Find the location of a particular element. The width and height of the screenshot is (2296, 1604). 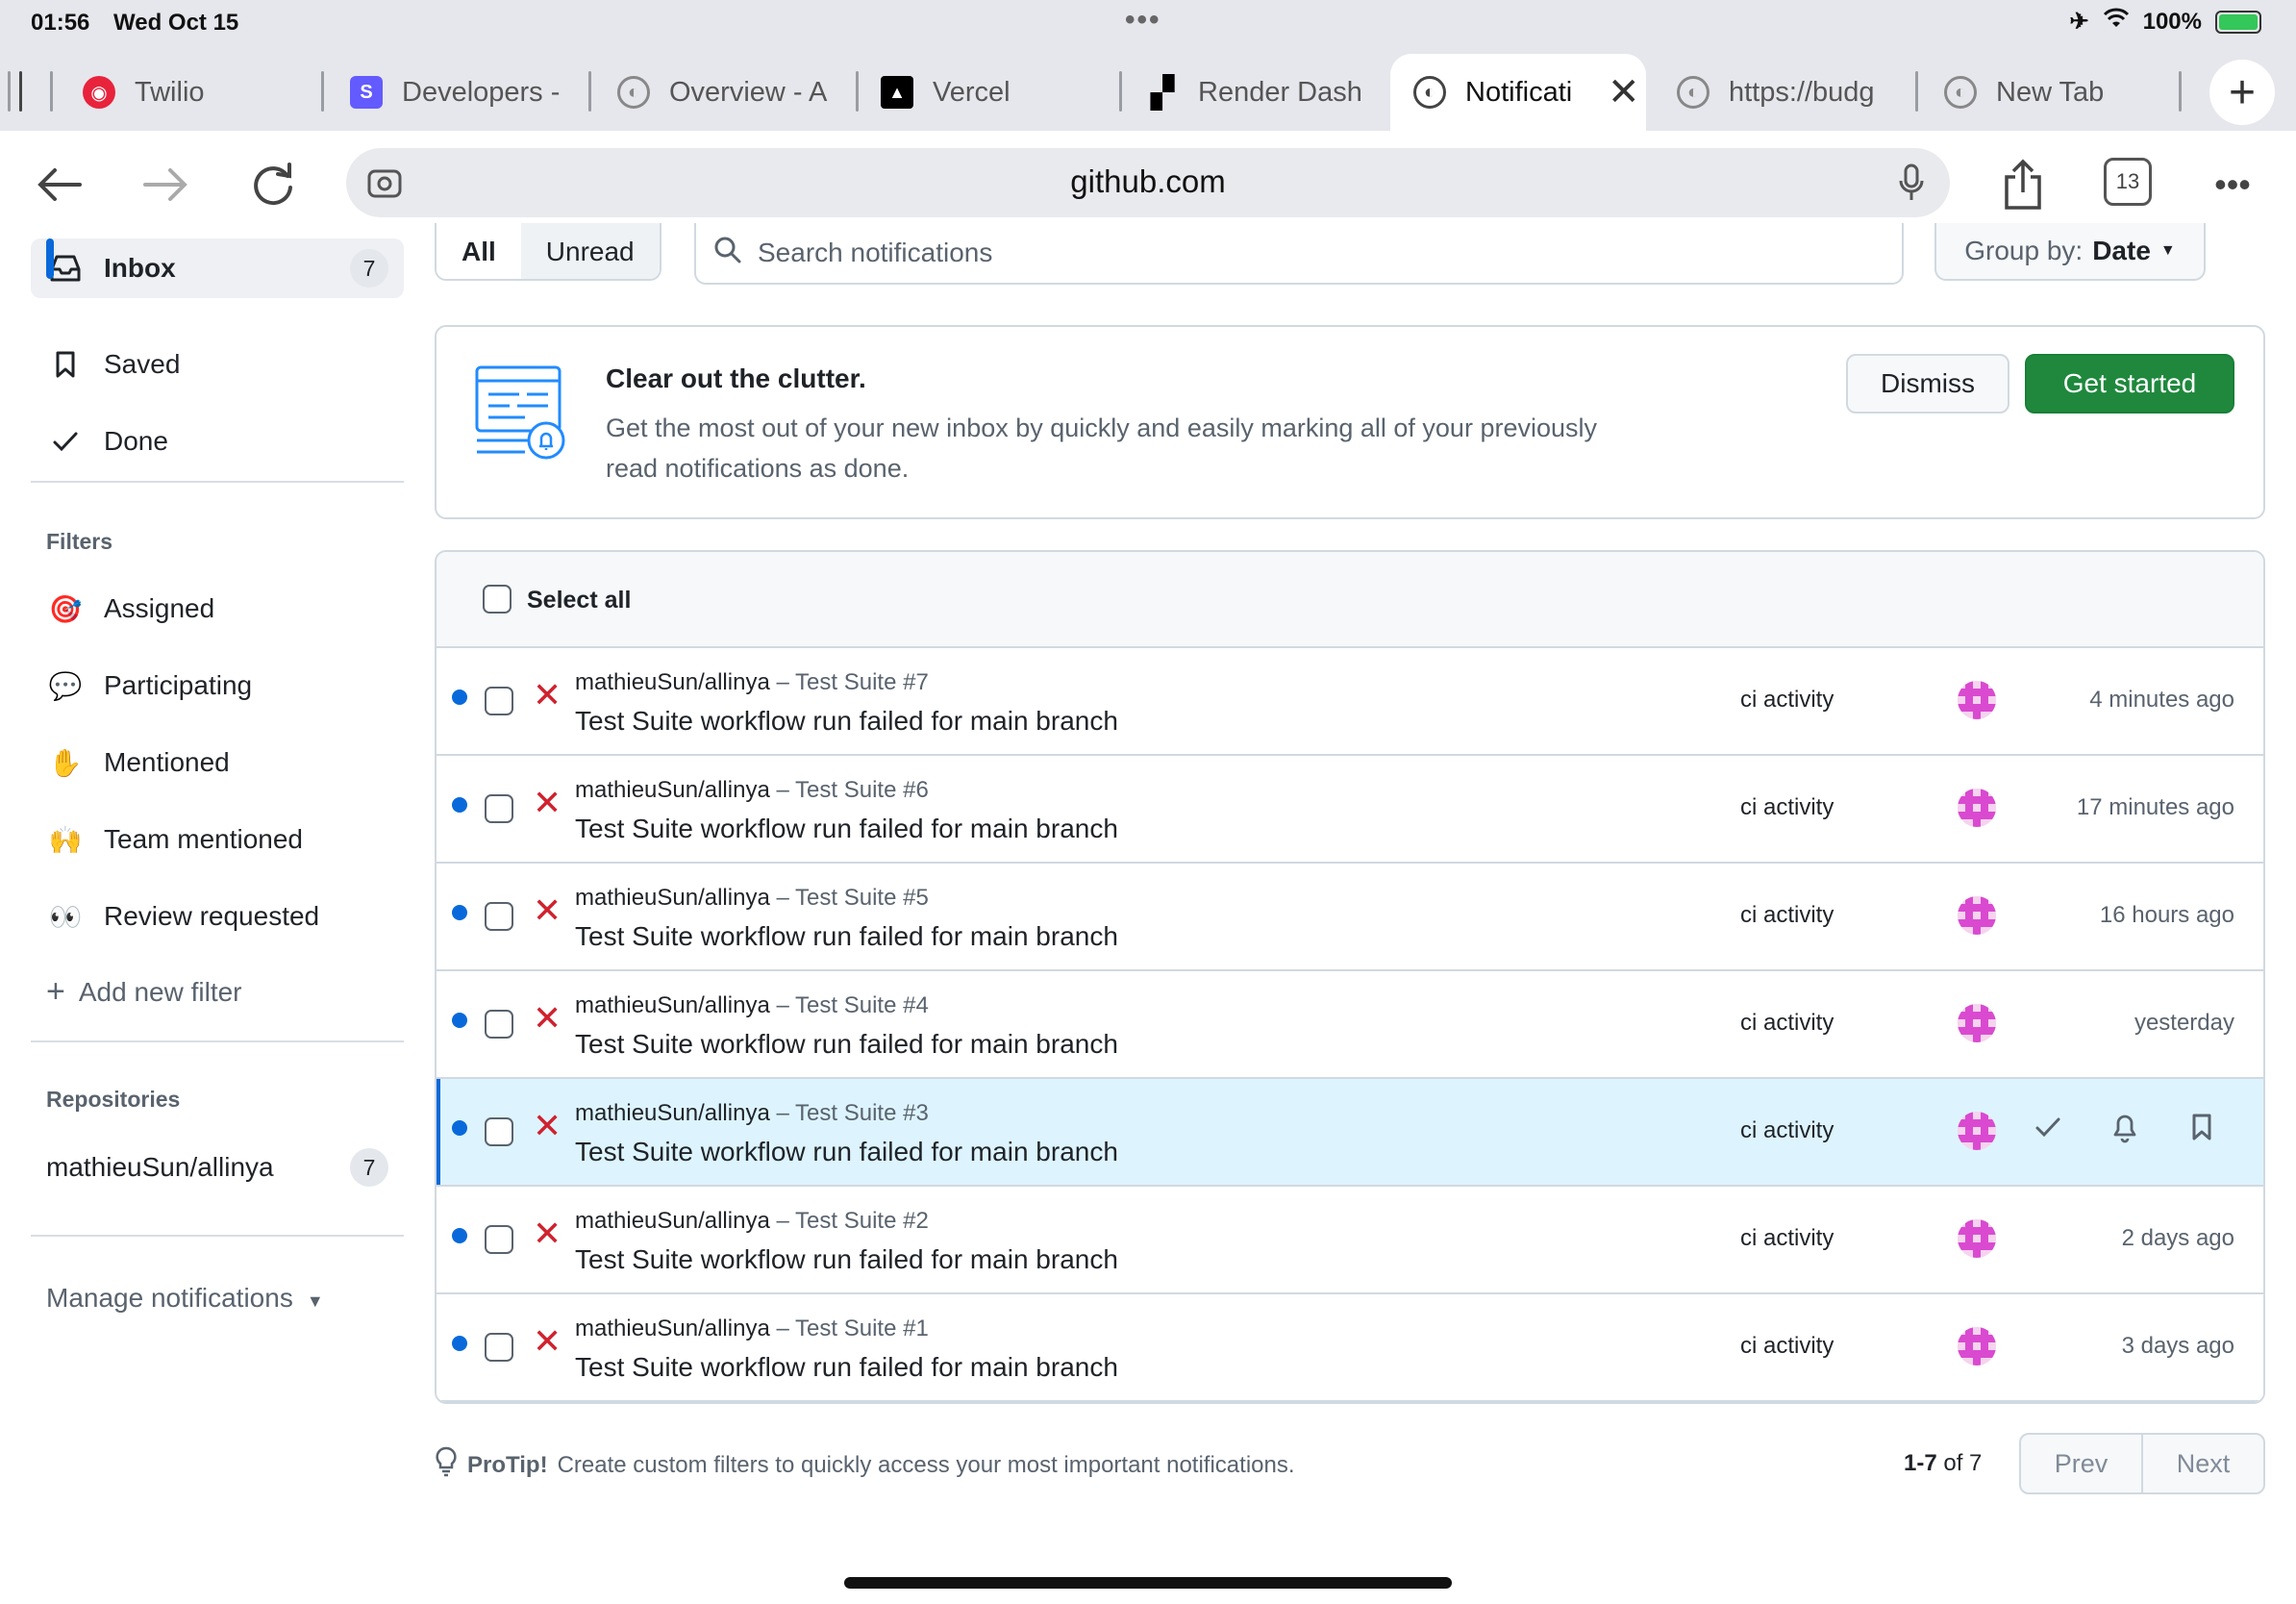

tab-switcher-button: 13 is located at coordinates (2128, 182).